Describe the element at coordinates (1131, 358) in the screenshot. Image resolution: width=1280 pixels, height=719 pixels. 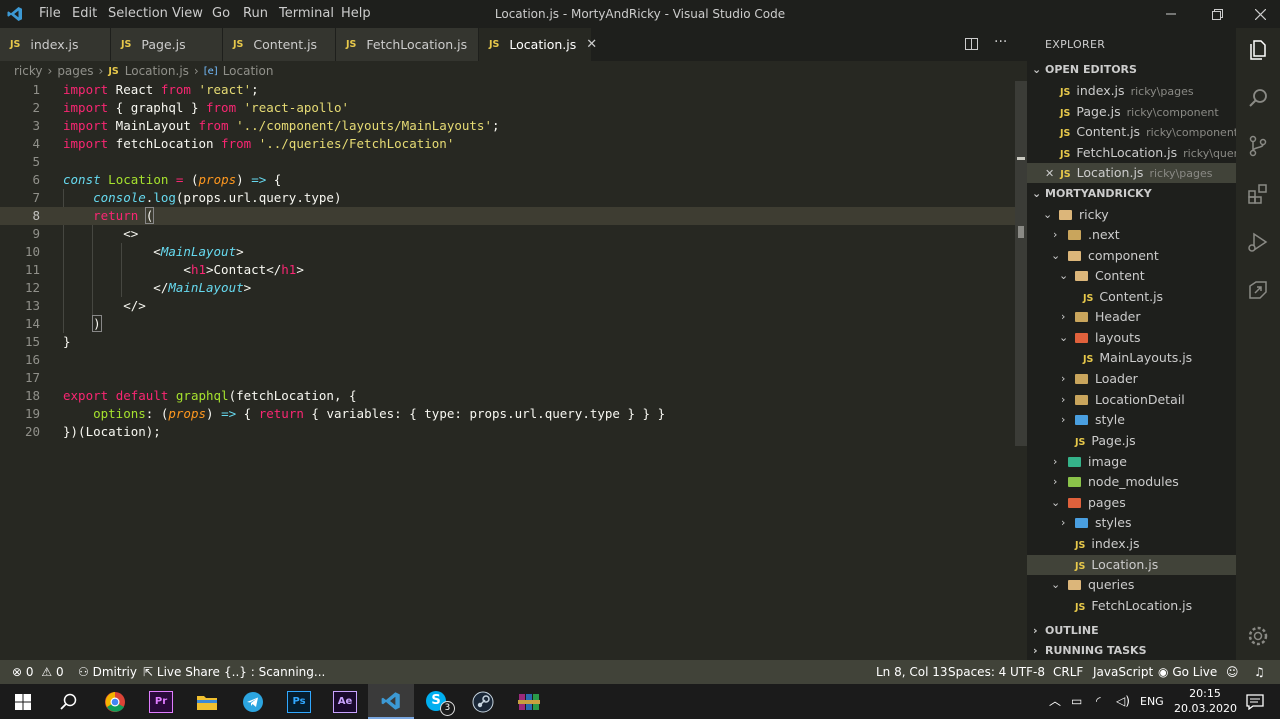
I see `tree-file-mainlayouts-js: JS MainLayouts.js` at that location.